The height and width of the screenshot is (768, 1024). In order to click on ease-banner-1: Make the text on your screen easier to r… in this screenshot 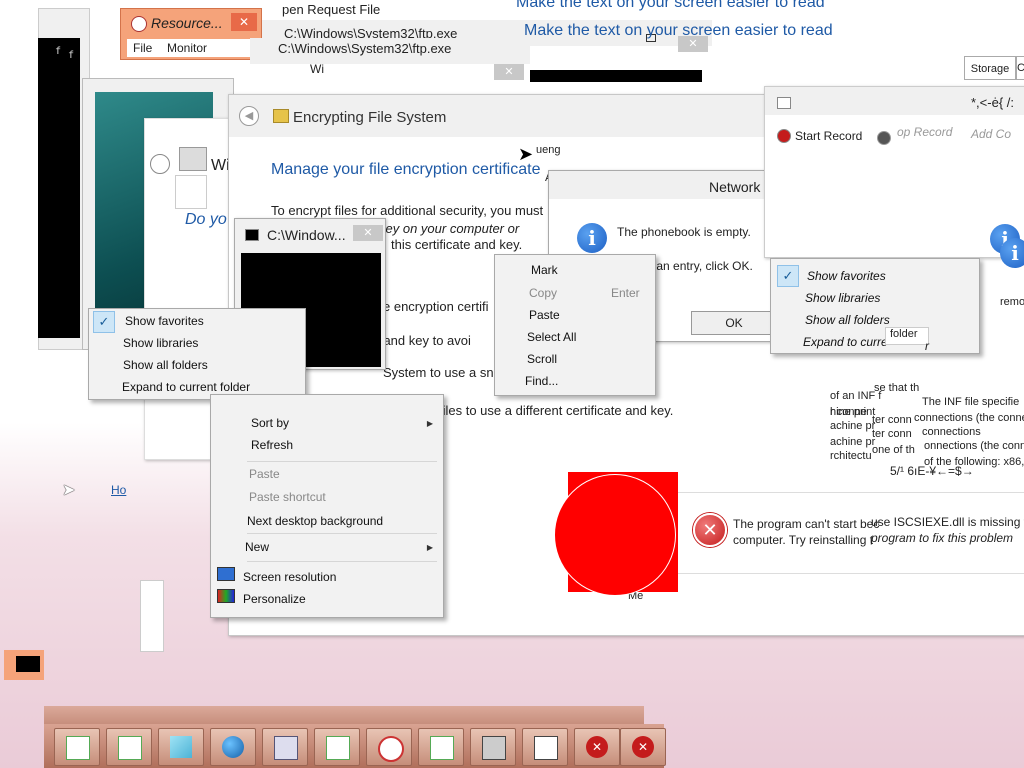, I will do `click(677, 8)`.